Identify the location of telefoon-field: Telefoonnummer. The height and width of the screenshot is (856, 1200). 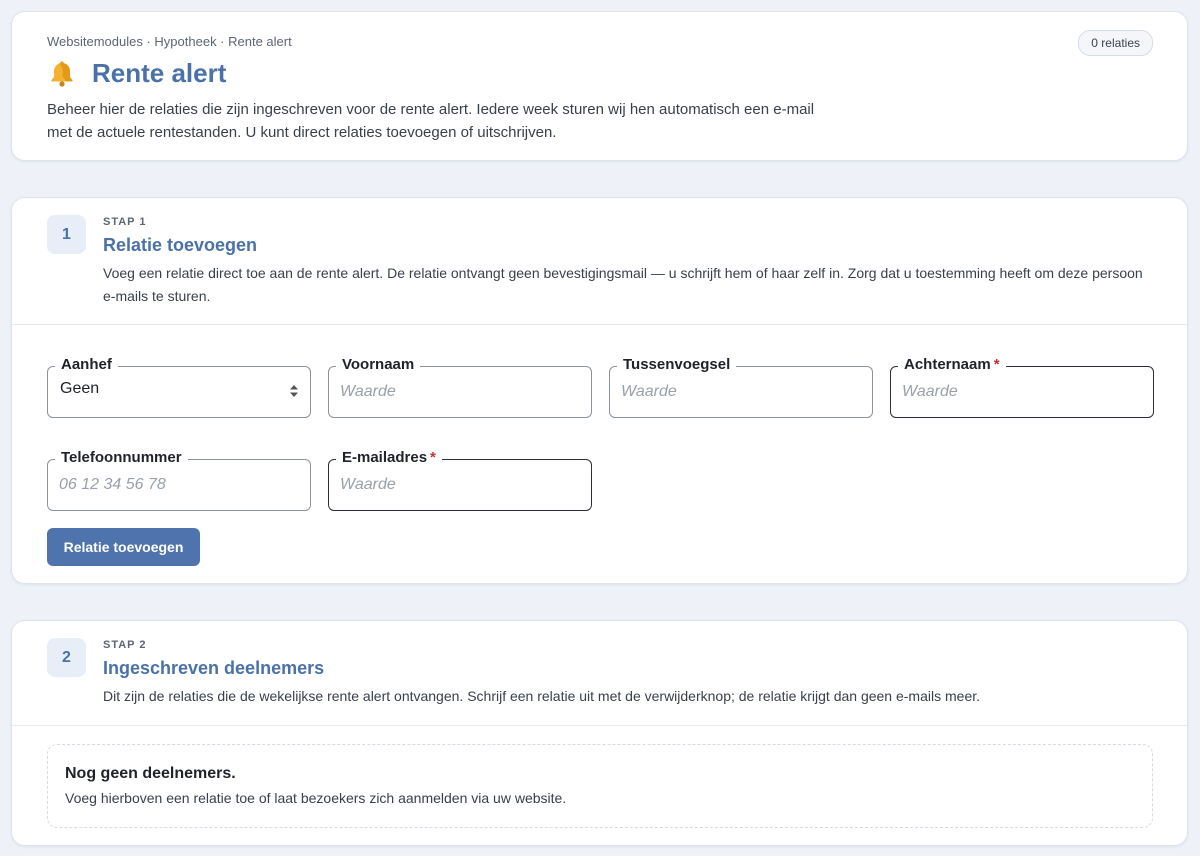
(179, 479).